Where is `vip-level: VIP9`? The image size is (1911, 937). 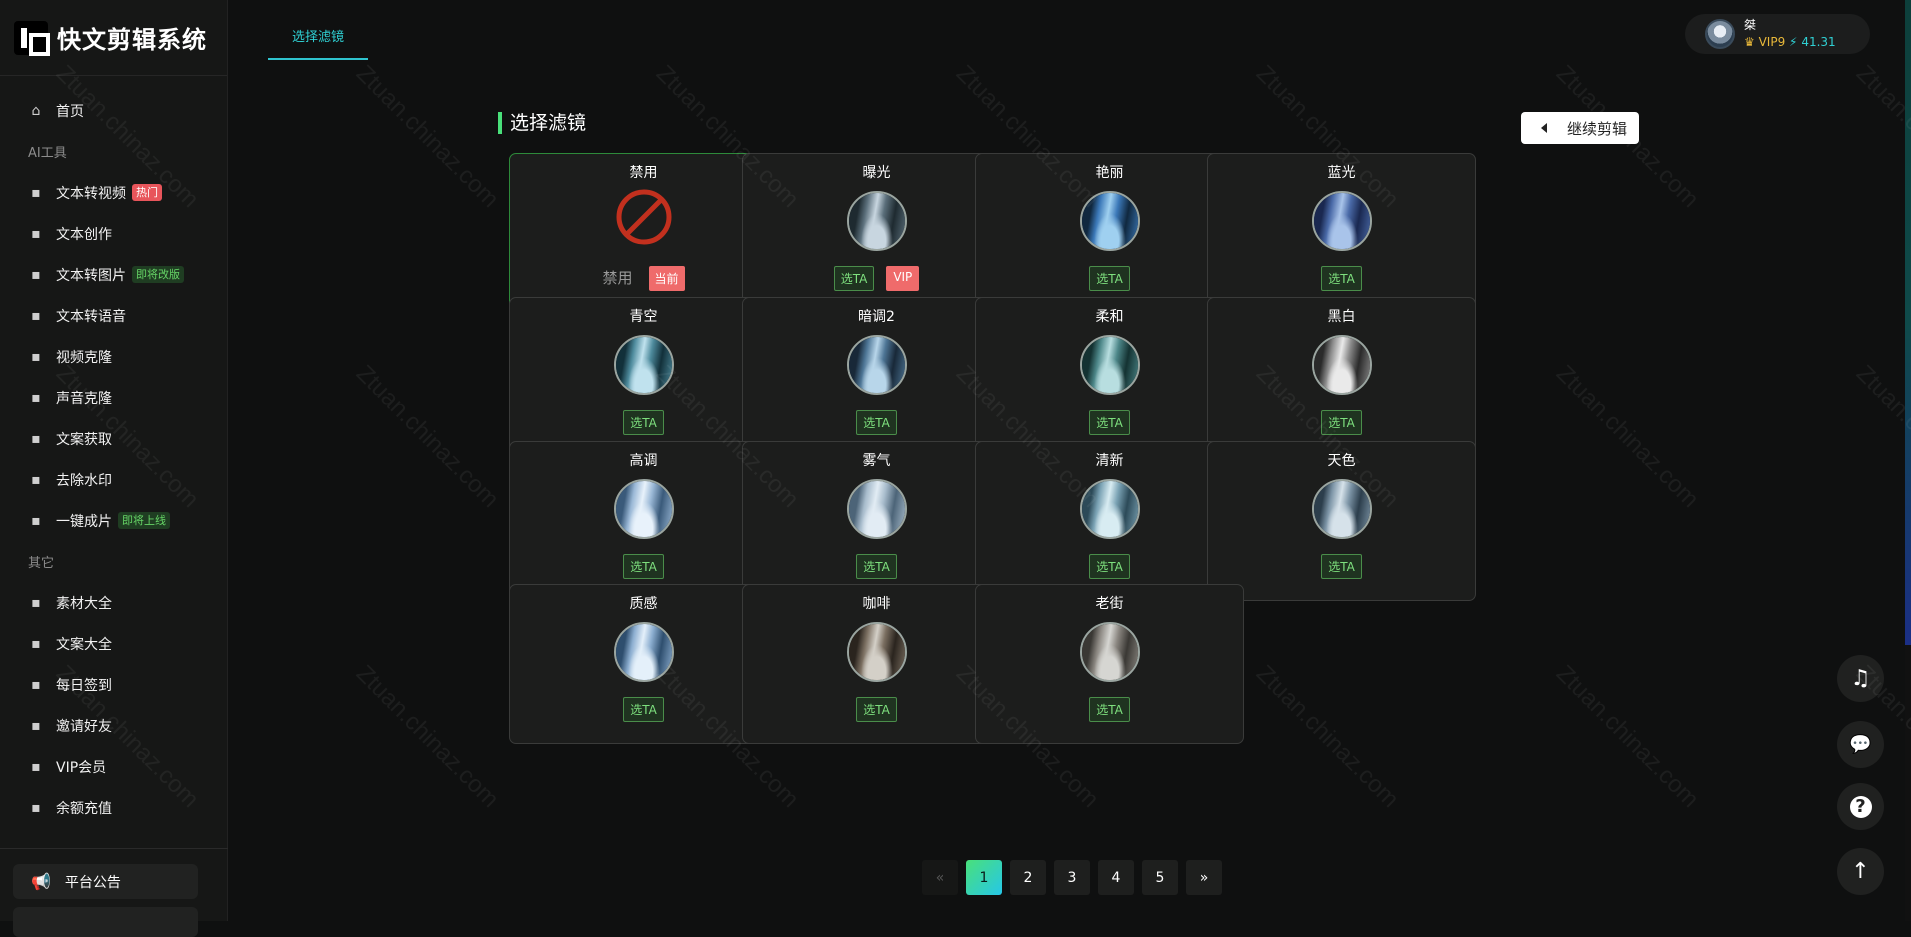 vip-level: VIP9 is located at coordinates (1772, 42).